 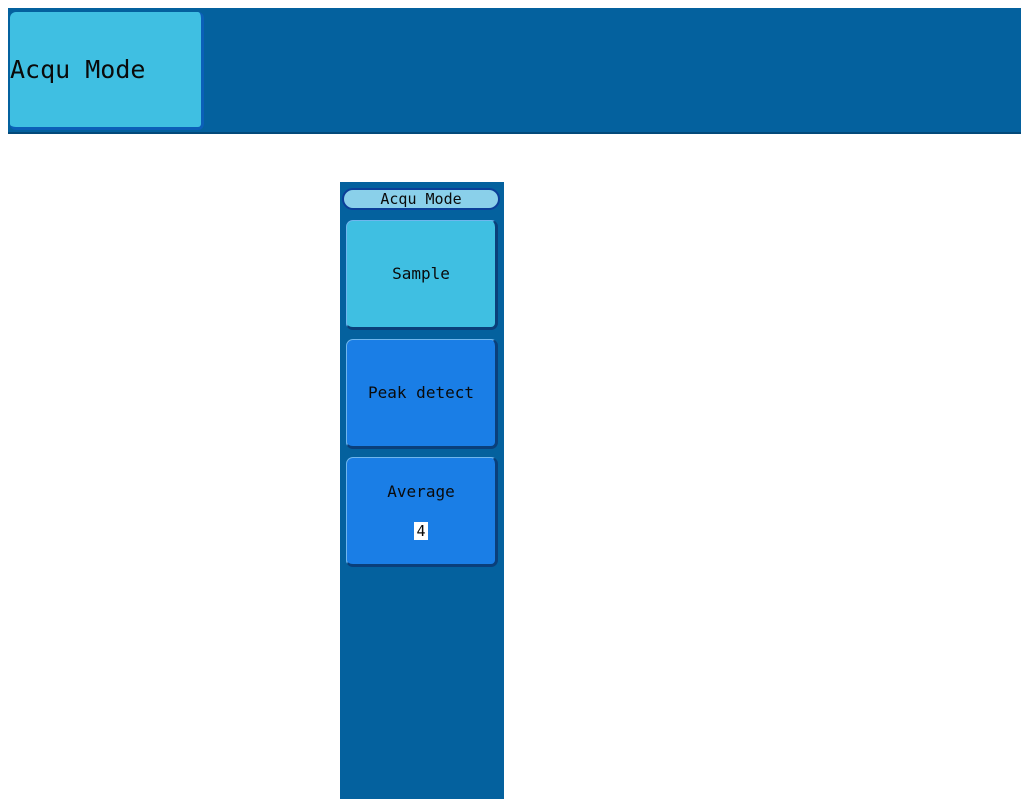 What do you see at coordinates (78, 69) in the screenshot?
I see `acqu-mode-button-label: Acqu Mode` at bounding box center [78, 69].